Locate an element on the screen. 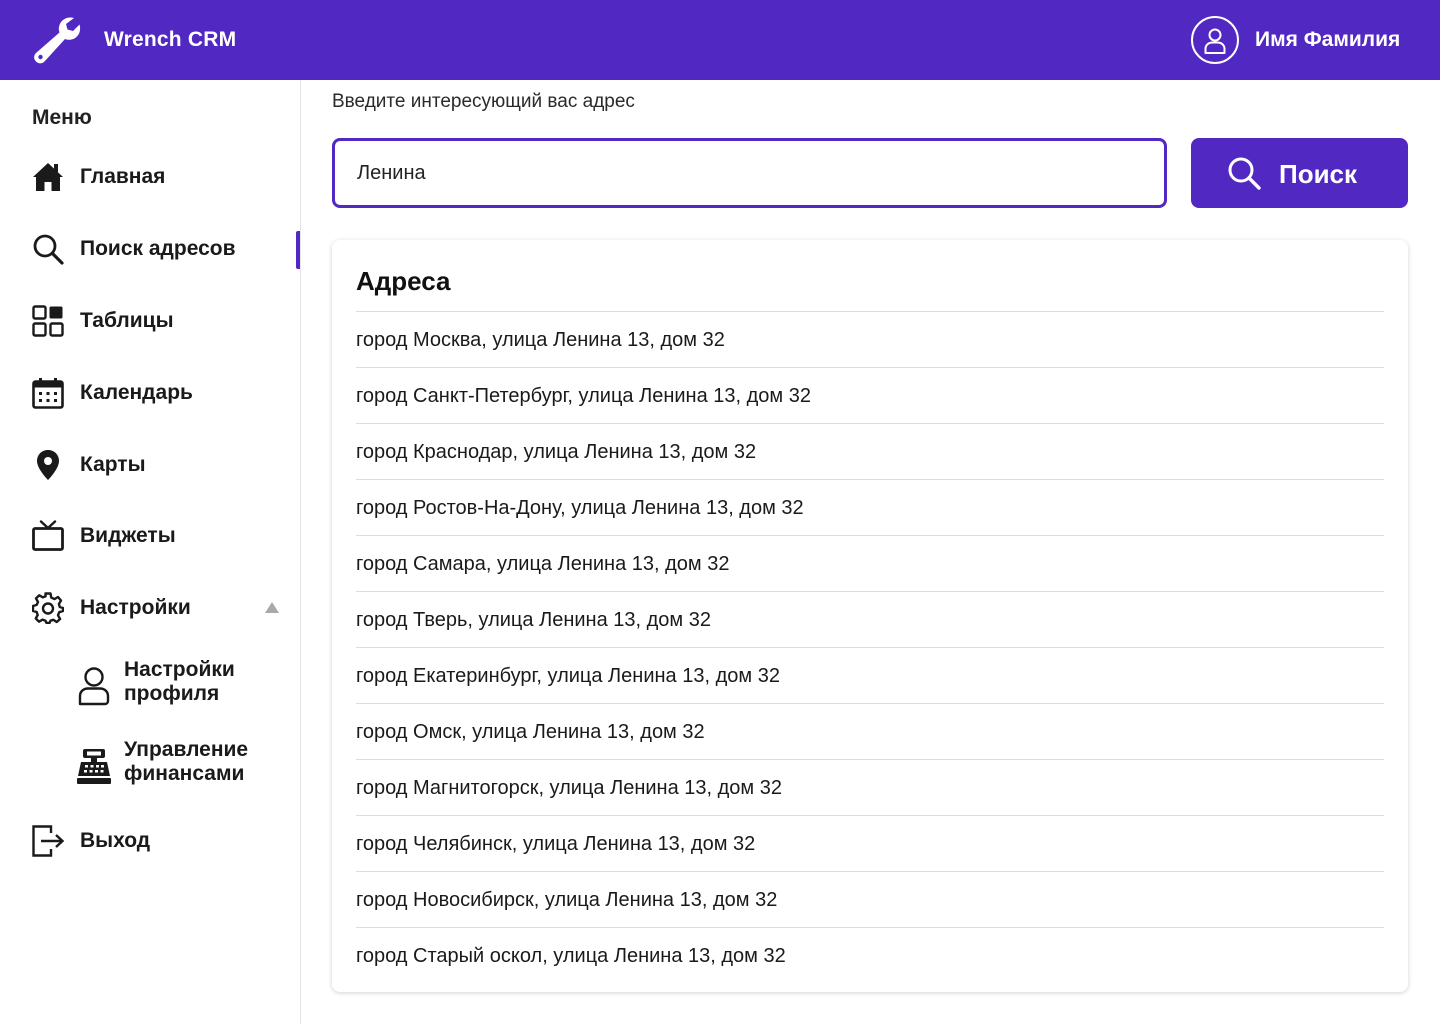 The image size is (1440, 1024). sidebar-item-label: Таблицы is located at coordinates (127, 320).